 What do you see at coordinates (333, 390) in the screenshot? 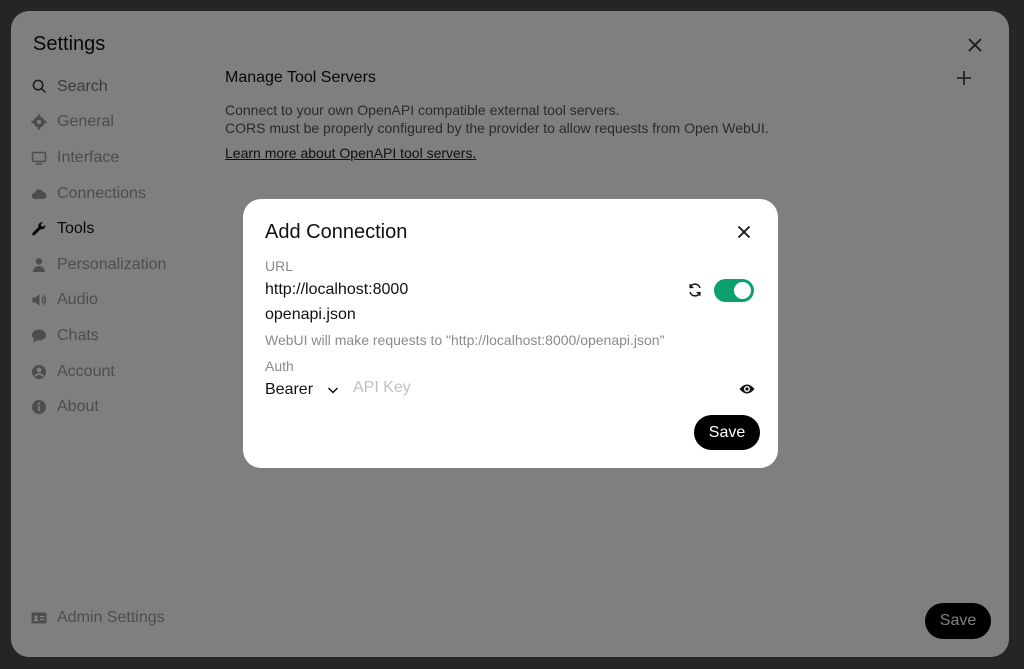
I see `chevron-down-icon` at bounding box center [333, 390].